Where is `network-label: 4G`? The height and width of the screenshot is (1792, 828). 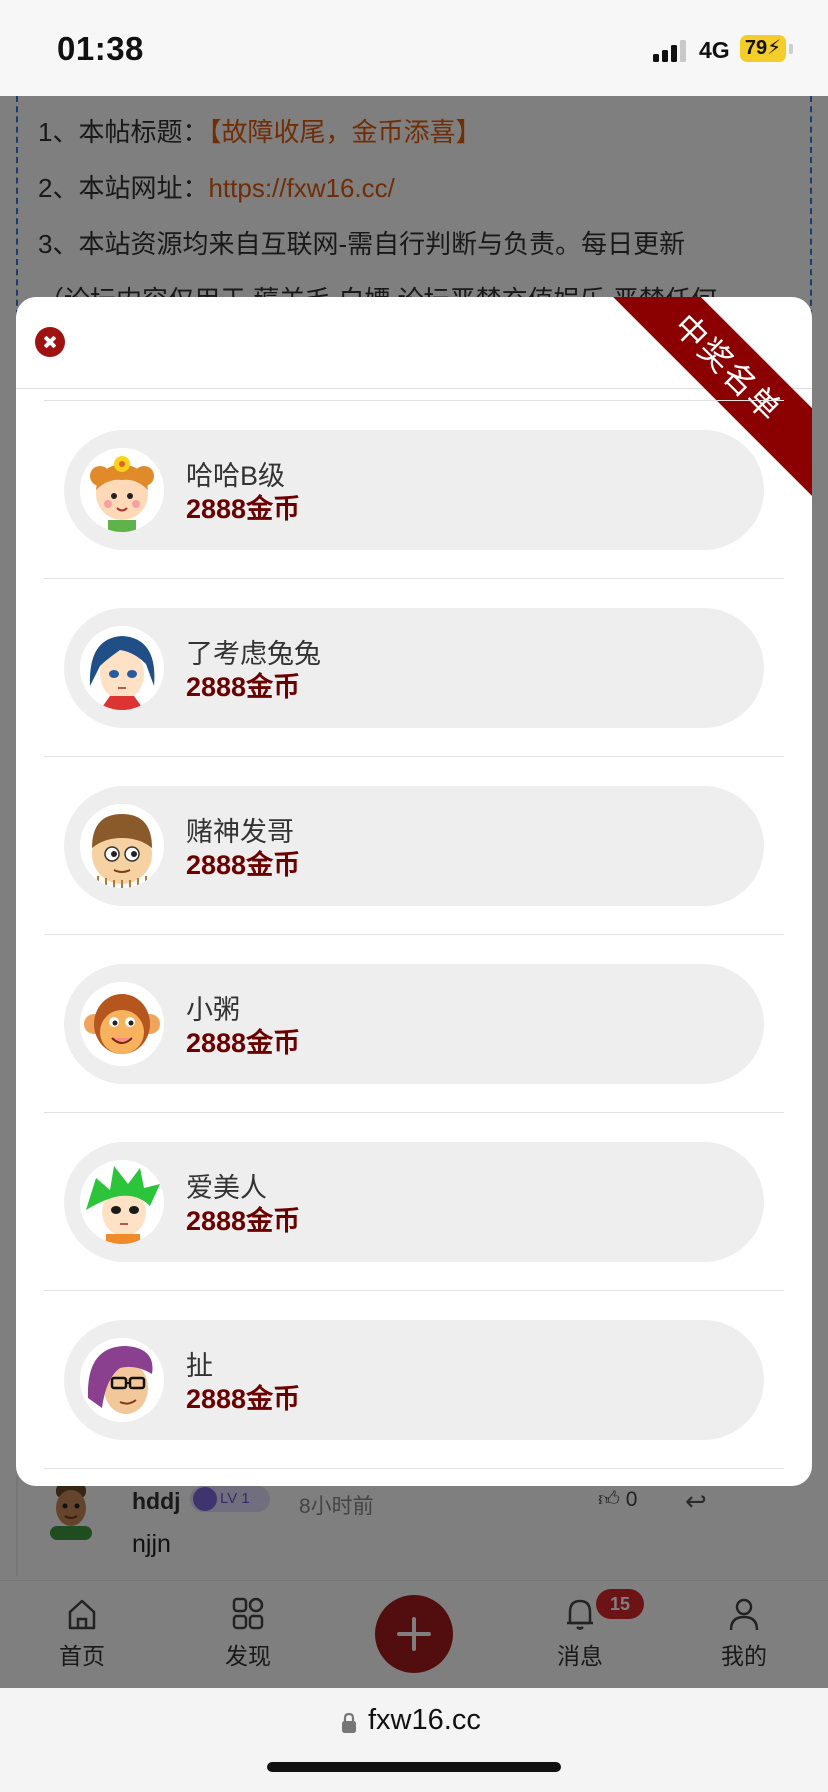
network-label: 4G is located at coordinates (714, 50).